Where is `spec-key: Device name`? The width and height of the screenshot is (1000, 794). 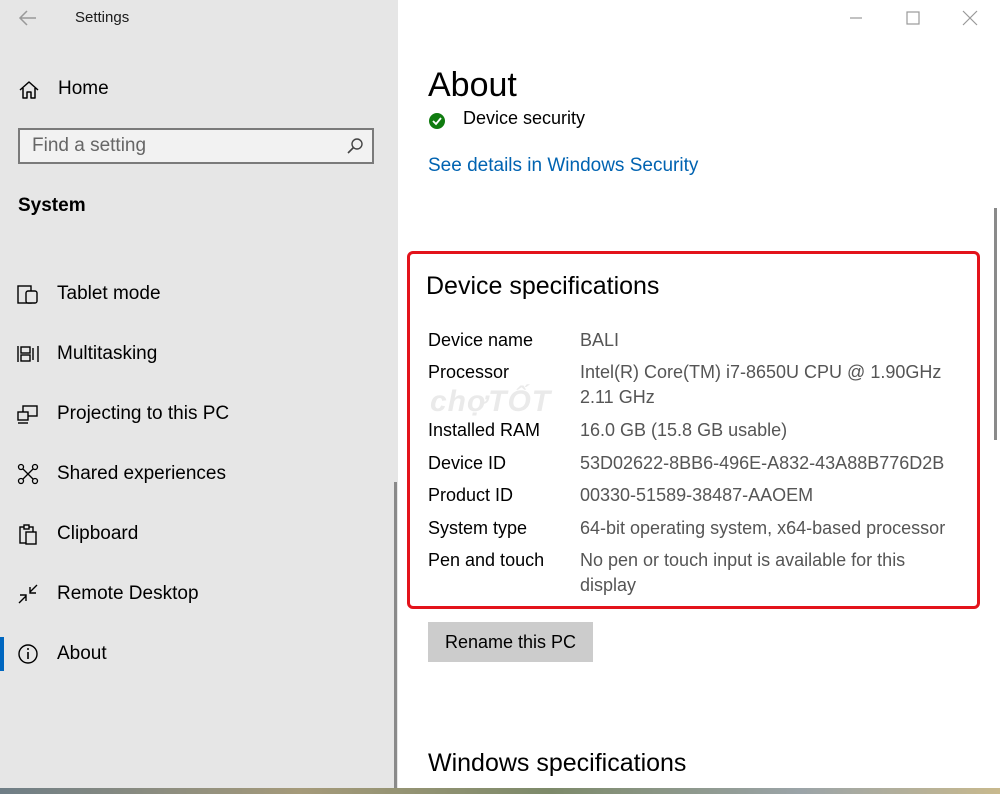
spec-key: Device name is located at coordinates (481, 340).